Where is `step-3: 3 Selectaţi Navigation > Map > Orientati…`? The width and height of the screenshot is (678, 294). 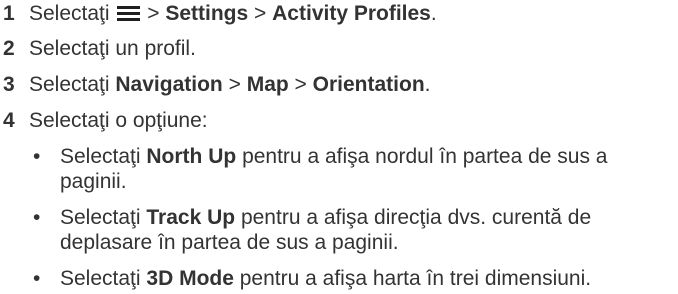
step-3: 3 Selectaţi Navigation > Map > Orientati… is located at coordinates (339, 84).